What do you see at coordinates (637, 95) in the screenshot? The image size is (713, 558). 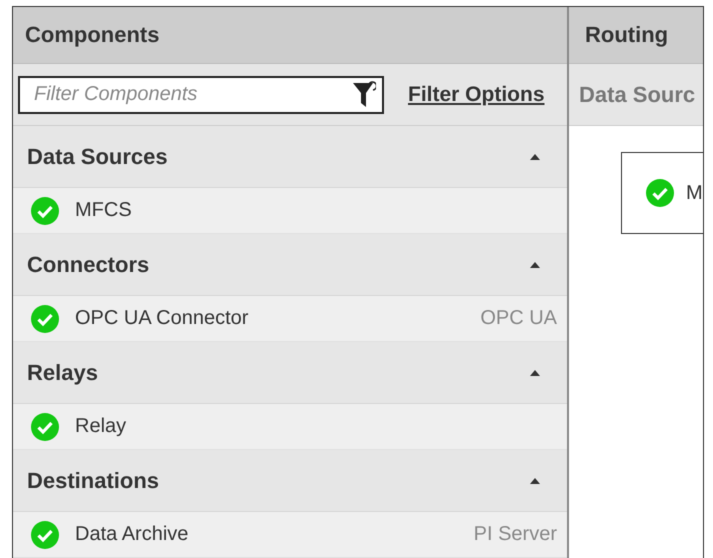 I see `column-title: Data Sourc` at bounding box center [637, 95].